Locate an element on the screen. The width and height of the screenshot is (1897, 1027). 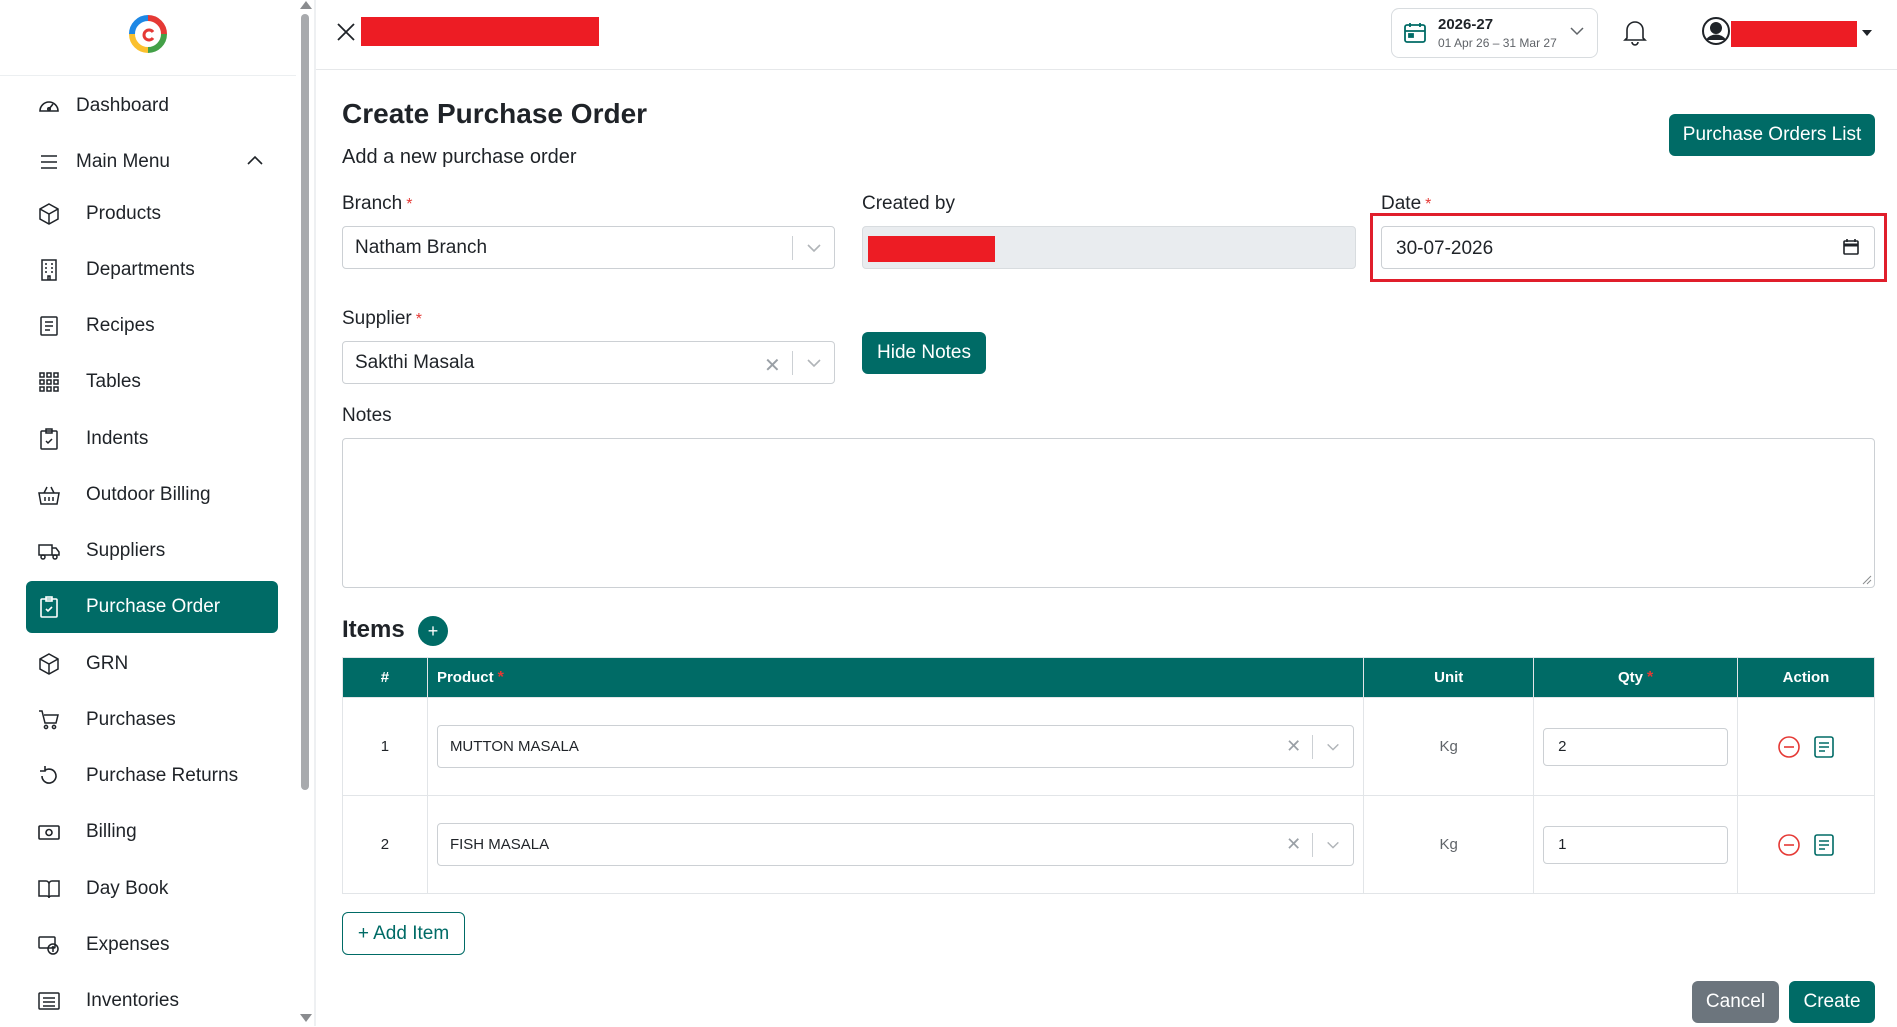
sidebar-item-purchase-returns: Purchase Returns is located at coordinates (152, 776).